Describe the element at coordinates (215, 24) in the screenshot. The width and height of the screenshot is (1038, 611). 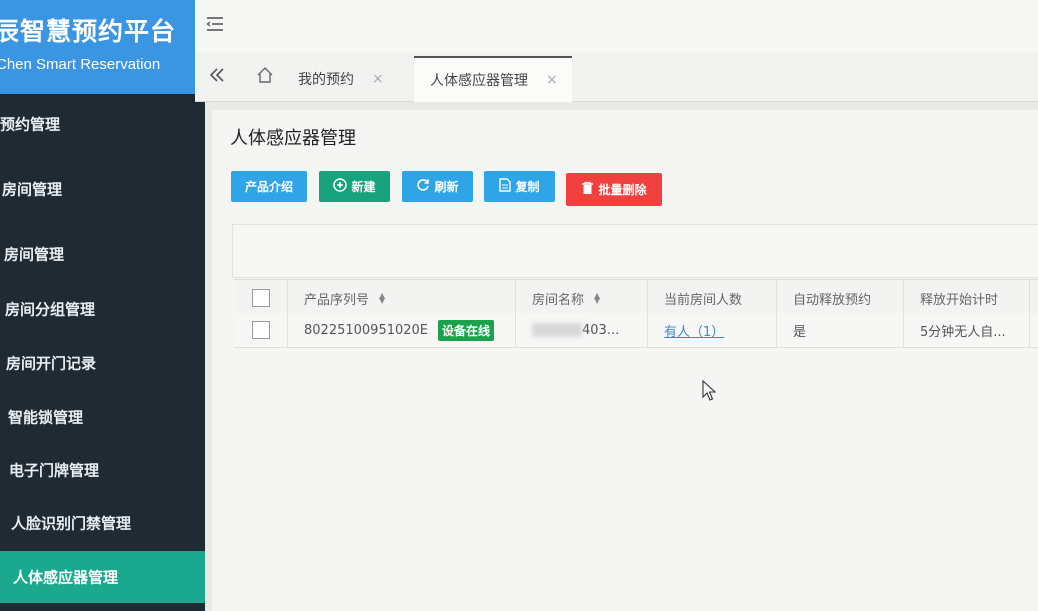
I see `menu-toggle-icon` at that location.